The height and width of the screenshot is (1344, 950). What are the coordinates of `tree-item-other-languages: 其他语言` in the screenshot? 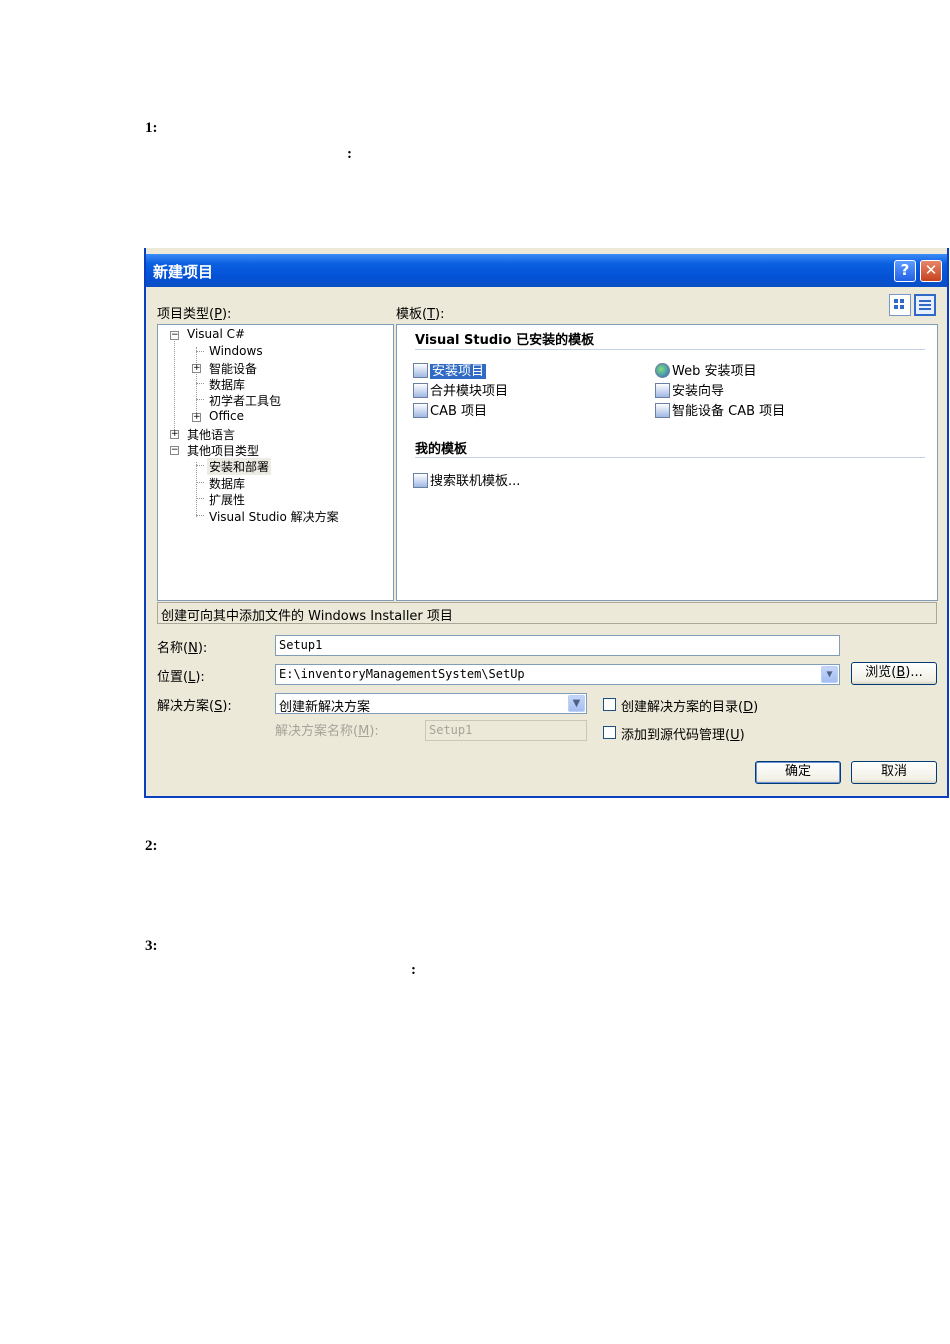 It's located at (211, 434).